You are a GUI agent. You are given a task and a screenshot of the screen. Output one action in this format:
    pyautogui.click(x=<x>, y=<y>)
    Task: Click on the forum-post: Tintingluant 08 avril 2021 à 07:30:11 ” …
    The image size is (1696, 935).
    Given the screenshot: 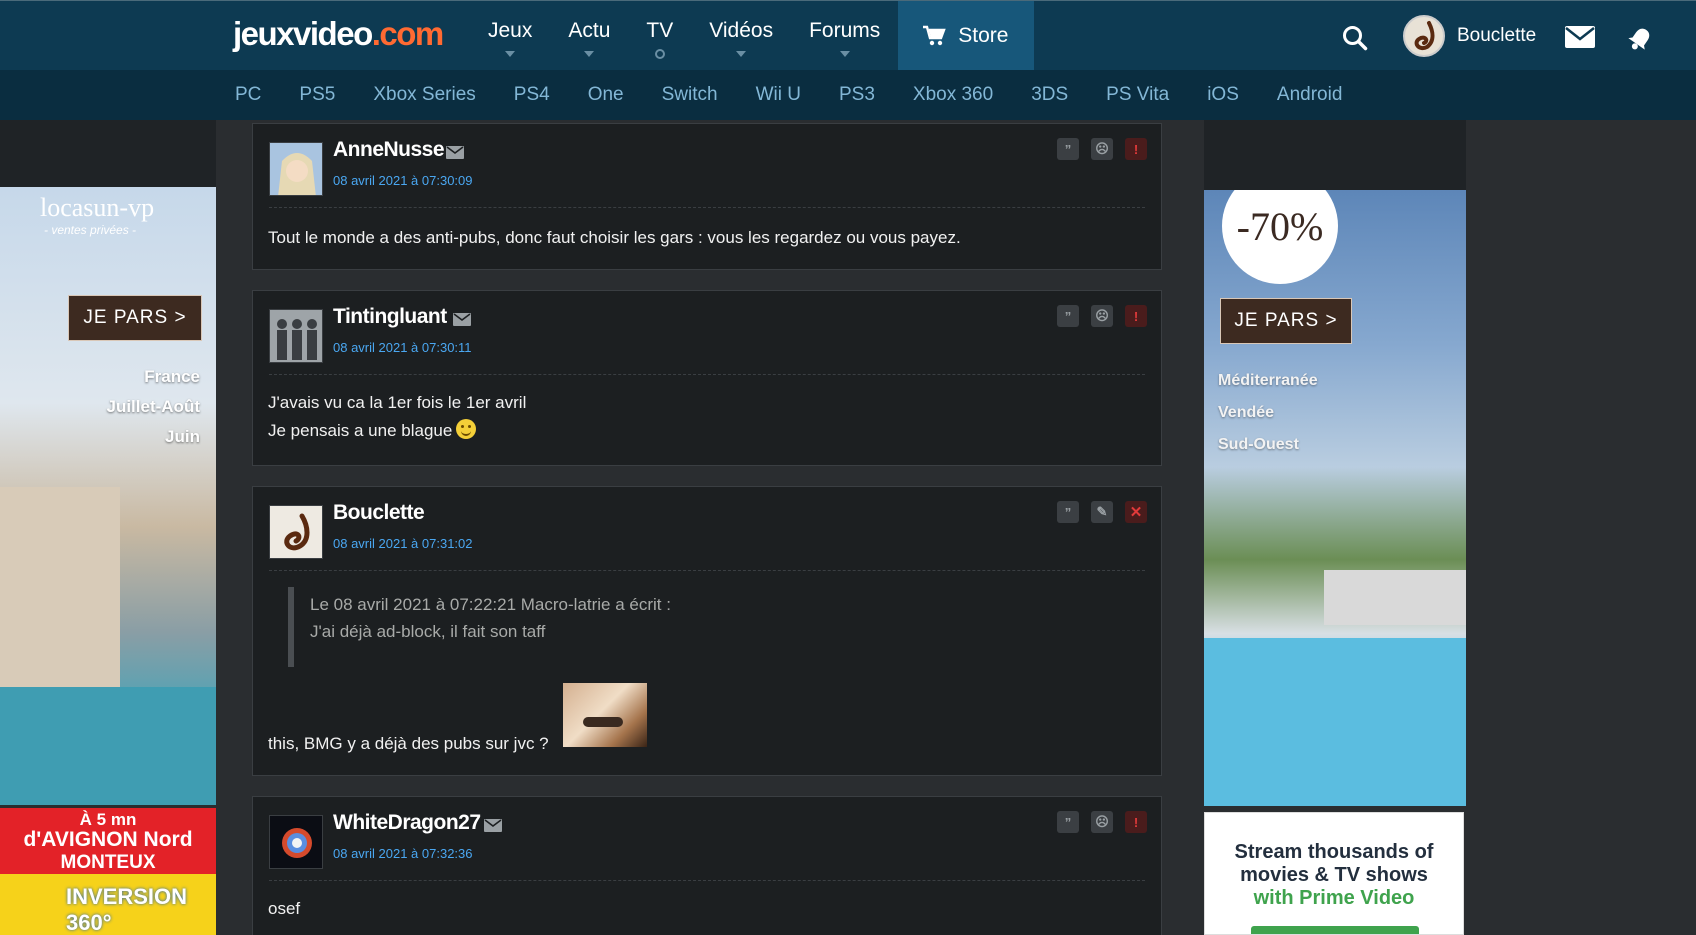 What is the action you would take?
    pyautogui.click(x=707, y=378)
    